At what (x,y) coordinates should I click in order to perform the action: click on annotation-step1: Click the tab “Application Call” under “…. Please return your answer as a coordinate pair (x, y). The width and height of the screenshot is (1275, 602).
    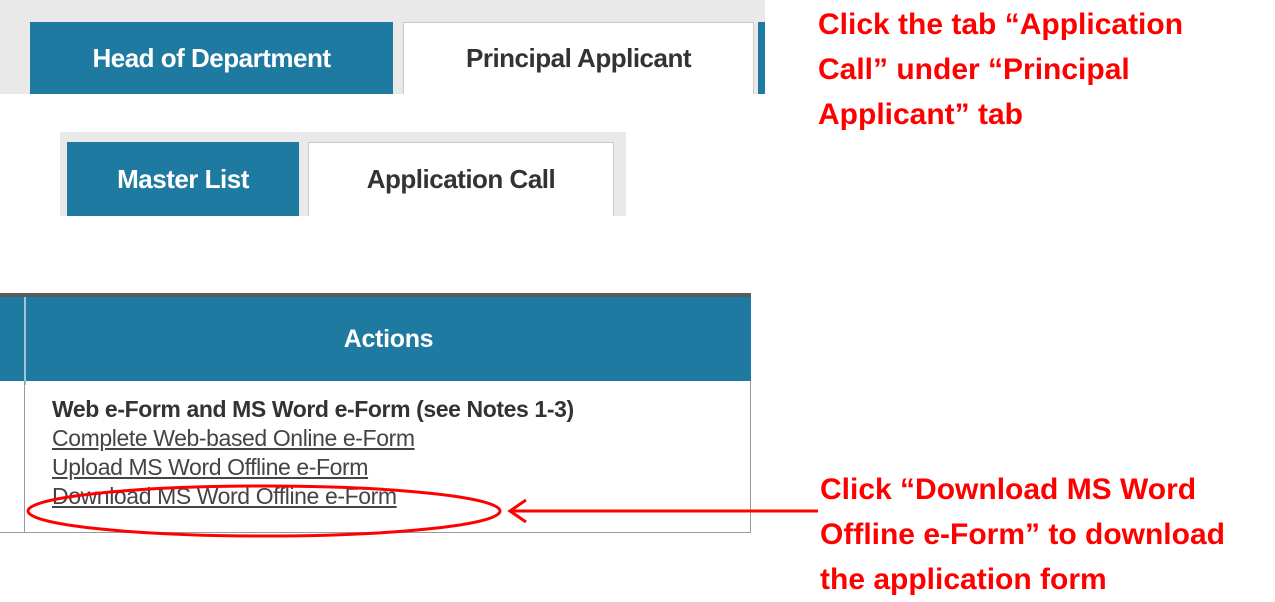
    Looking at the image, I should click on (1001, 69).